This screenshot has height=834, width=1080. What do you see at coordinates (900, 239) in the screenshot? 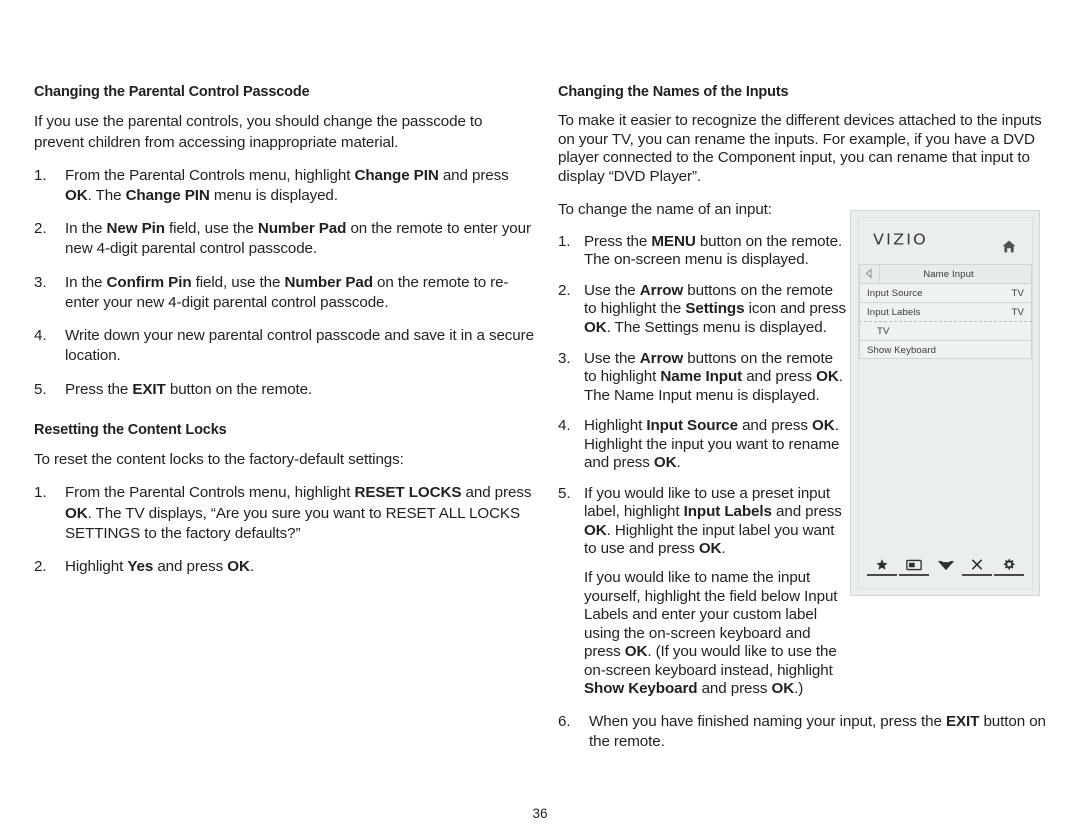
I see `vizio-logo: VIZIO` at bounding box center [900, 239].